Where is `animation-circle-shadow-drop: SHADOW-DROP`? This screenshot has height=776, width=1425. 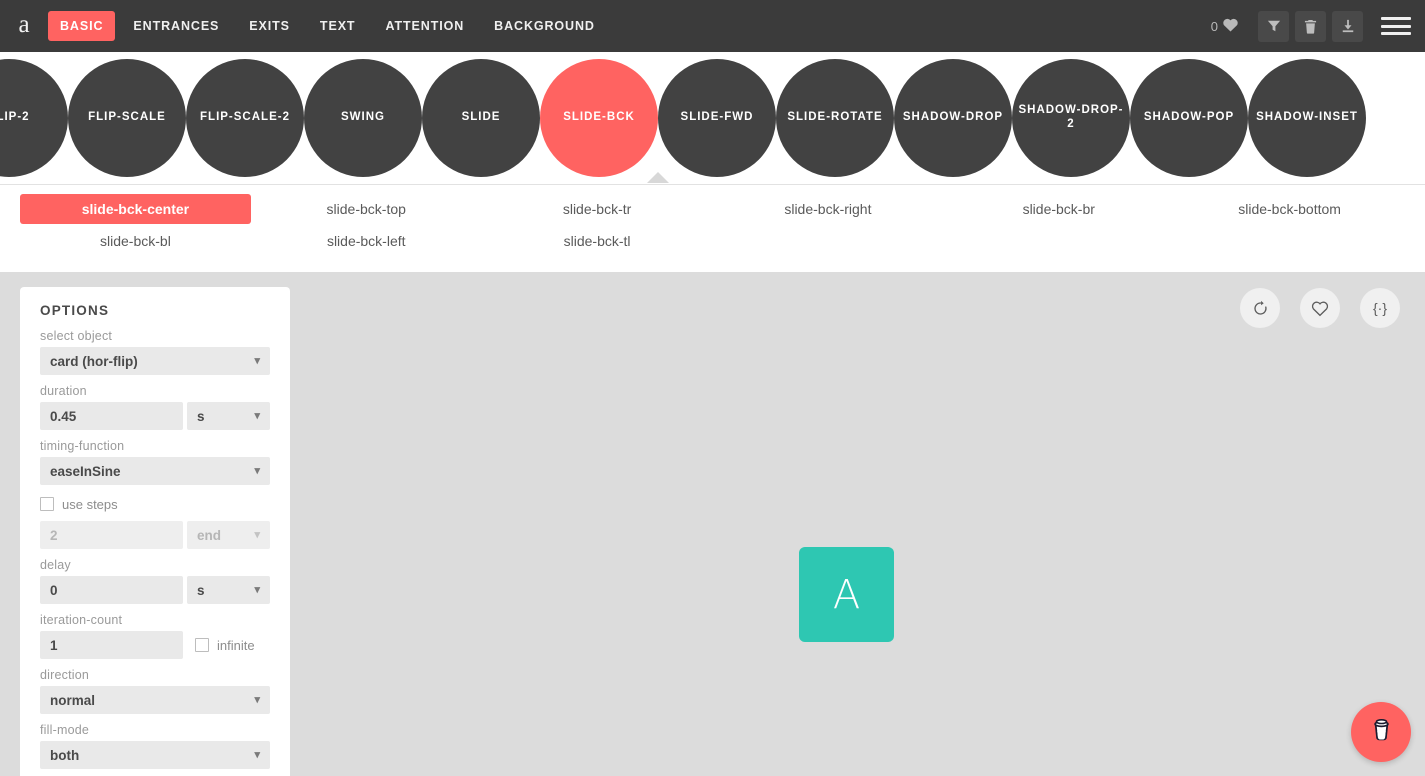
animation-circle-shadow-drop: SHADOW-DROP is located at coordinates (953, 117).